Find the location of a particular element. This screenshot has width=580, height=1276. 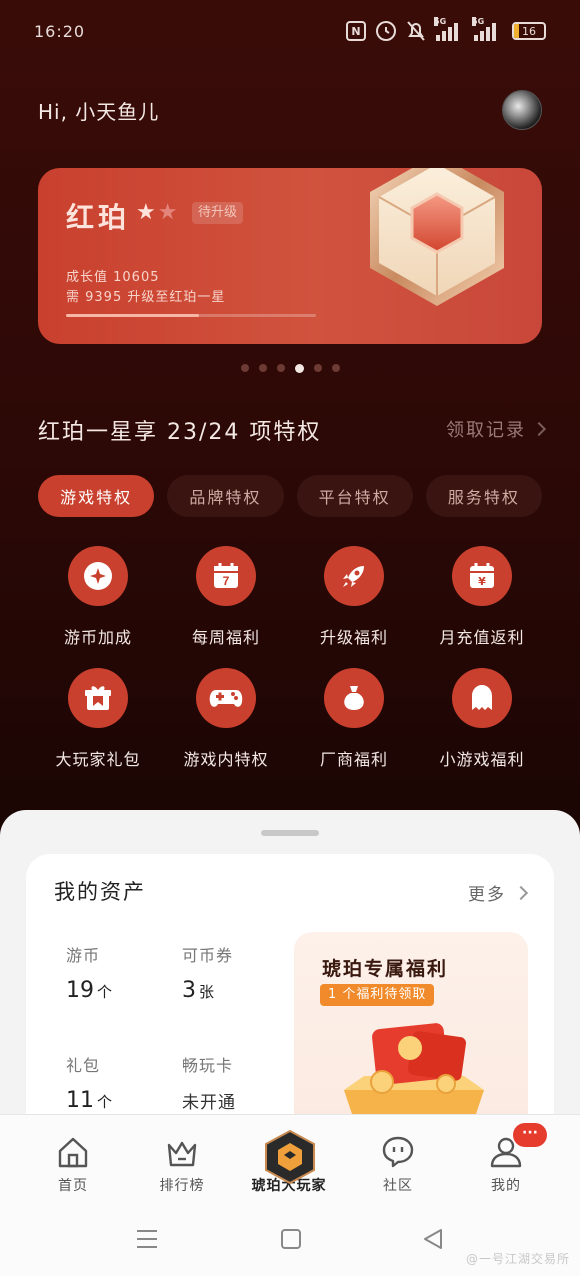

tab-label: 社区 is located at coordinates (398, 1186).